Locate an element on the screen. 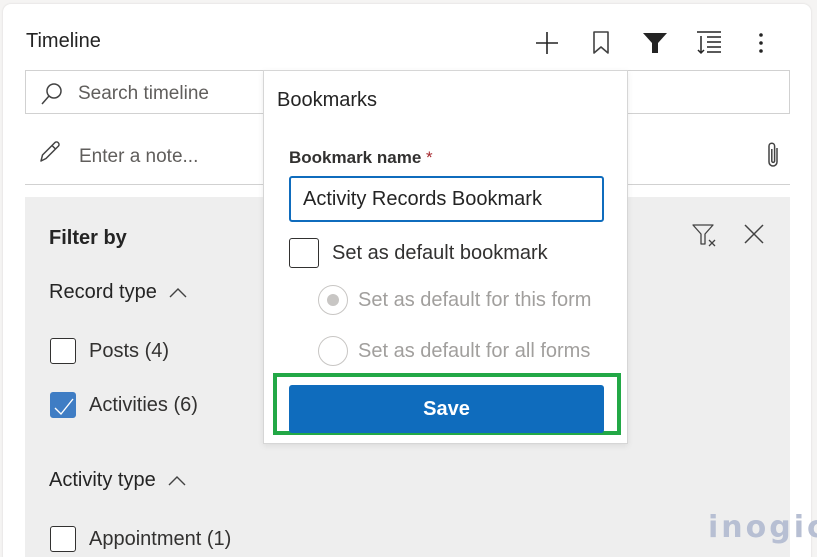  activities-checkbox is located at coordinates (63, 405).